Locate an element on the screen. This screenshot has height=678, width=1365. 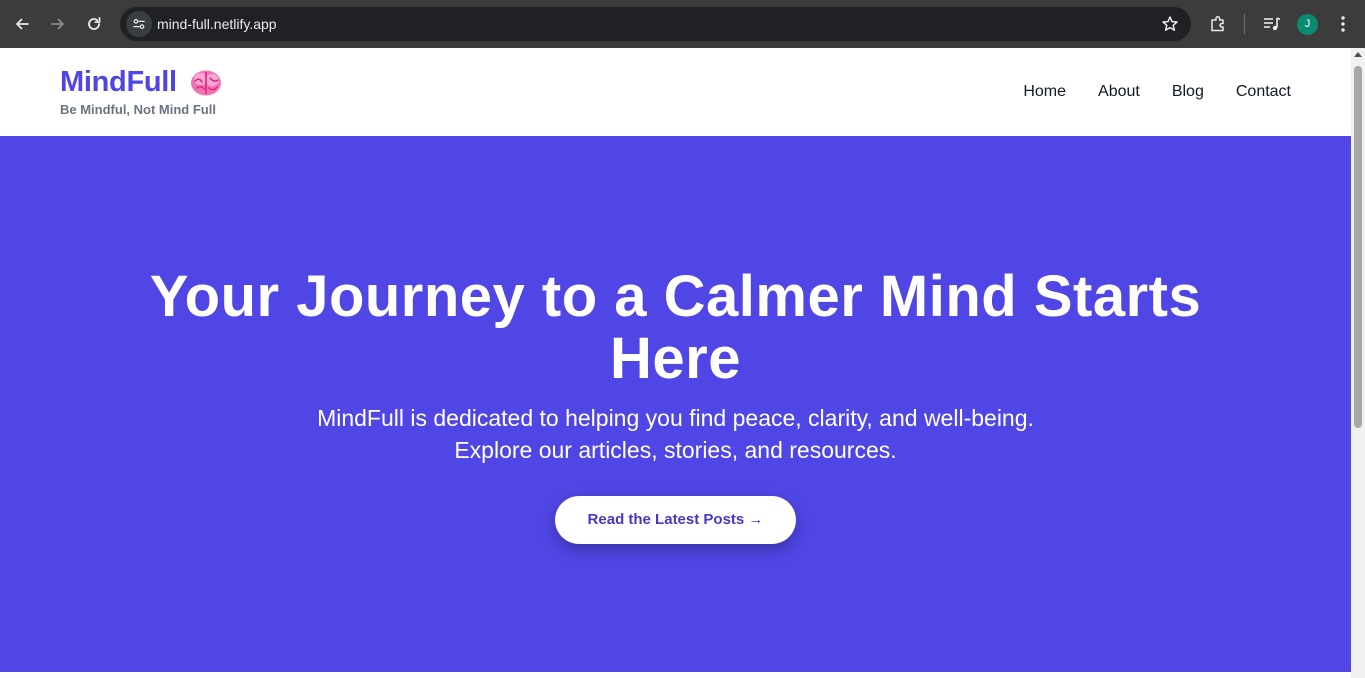
profile-avatar: J is located at coordinates (1307, 24).